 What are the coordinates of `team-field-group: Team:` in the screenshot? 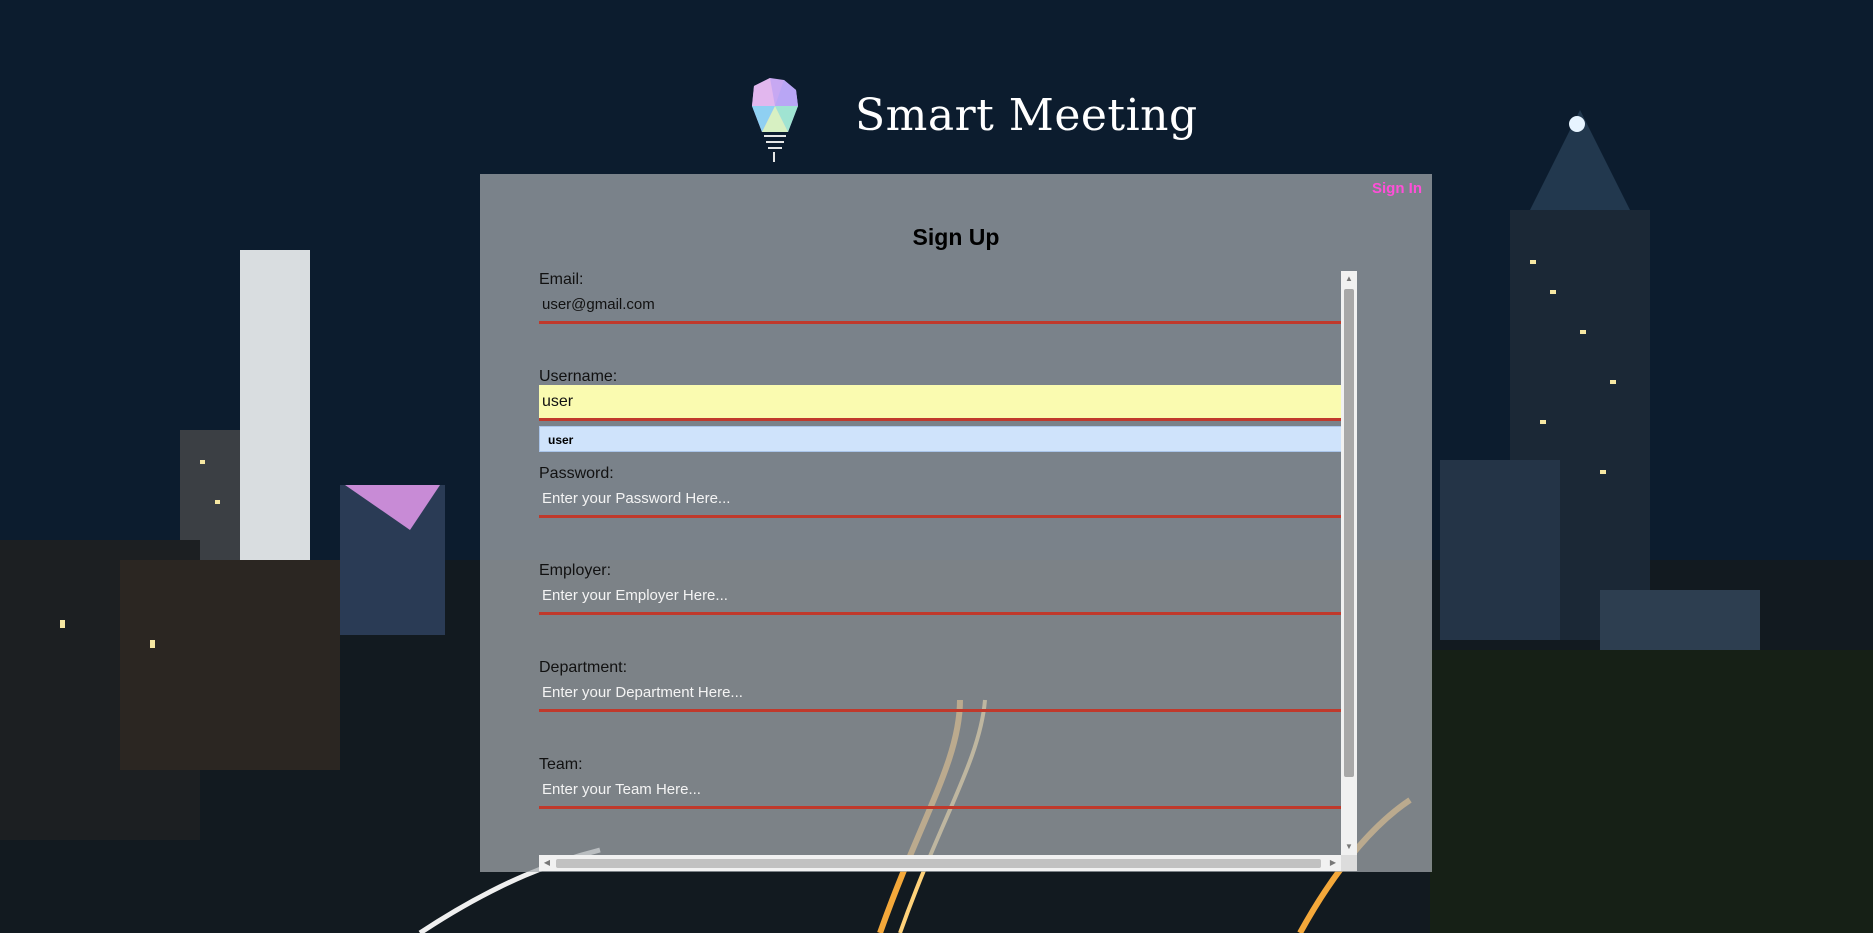 It's located at (940, 801).